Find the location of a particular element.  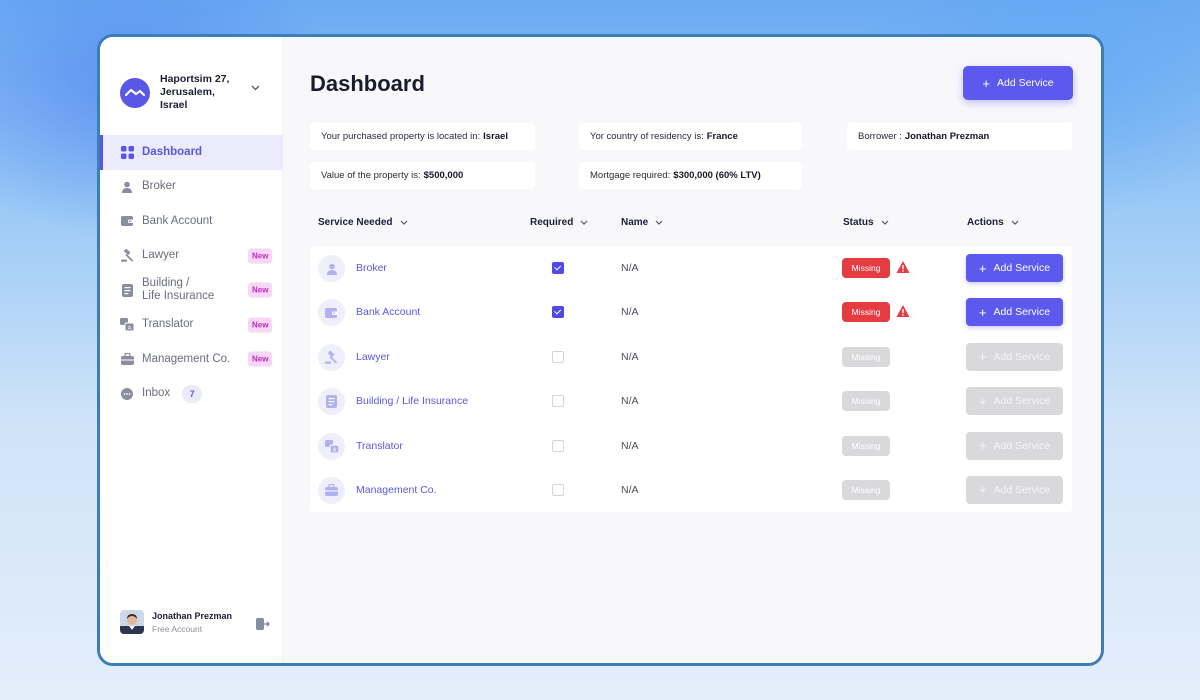

address-line-2: Jerusalem, Israel is located at coordinates (187, 98).